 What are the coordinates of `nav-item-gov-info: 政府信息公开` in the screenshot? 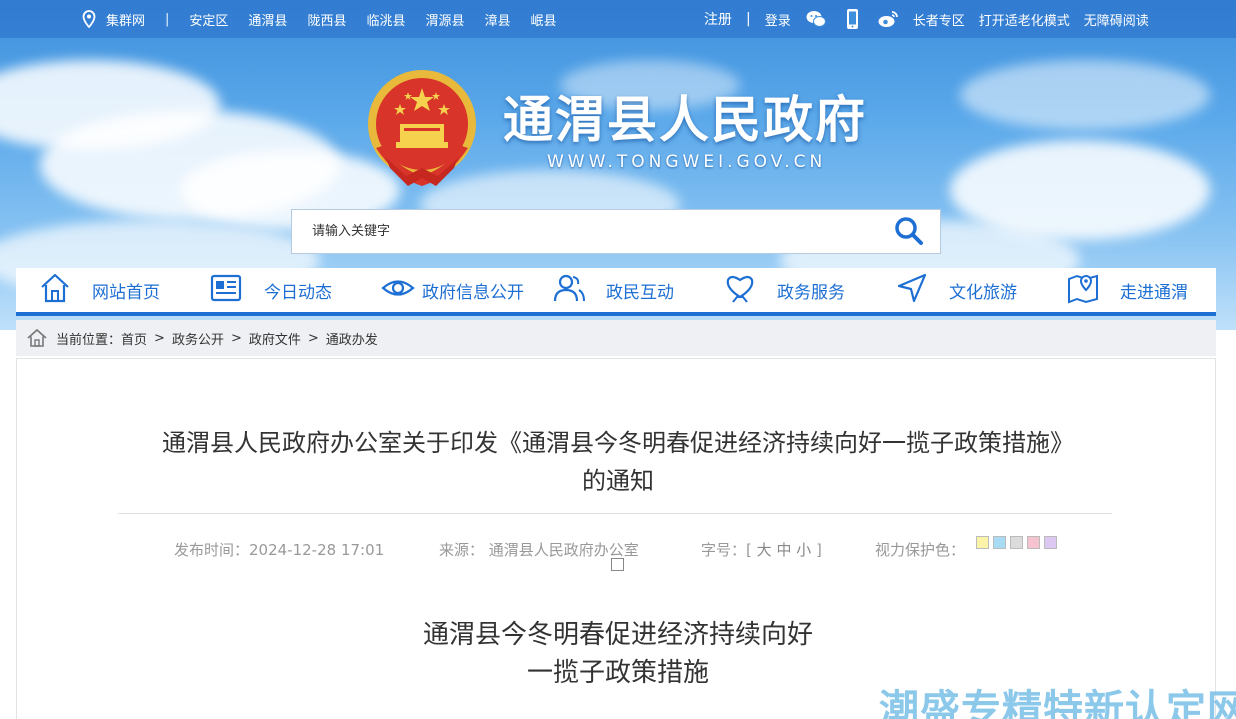 It's located at (452, 290).